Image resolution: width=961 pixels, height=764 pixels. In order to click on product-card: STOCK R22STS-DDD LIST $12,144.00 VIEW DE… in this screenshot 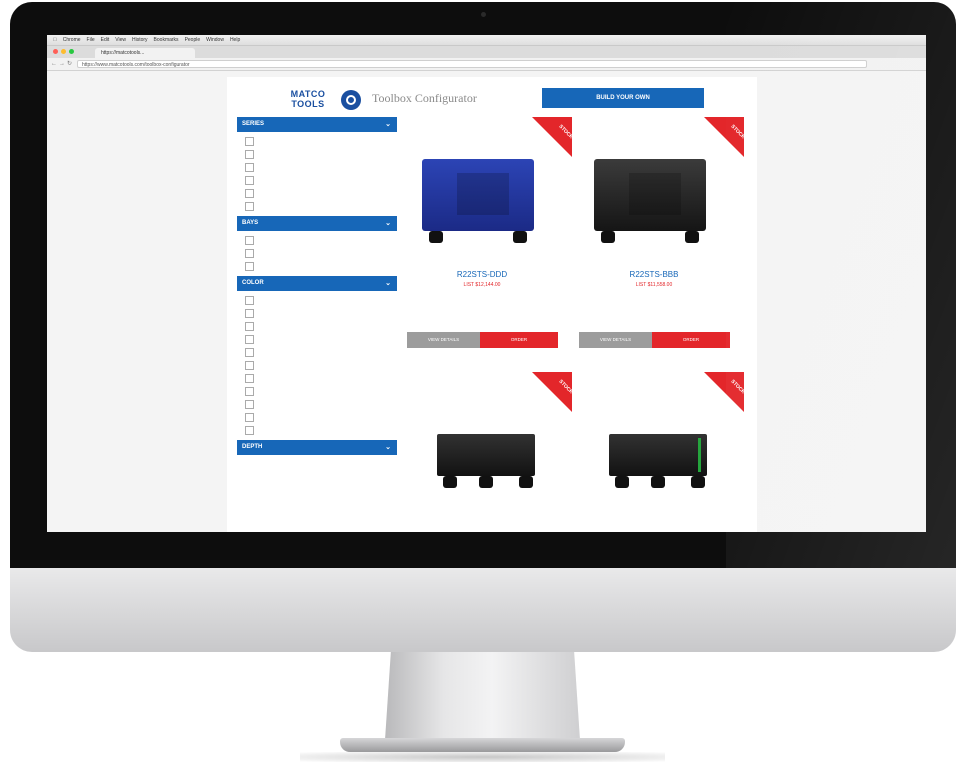, I will do `click(489, 242)`.